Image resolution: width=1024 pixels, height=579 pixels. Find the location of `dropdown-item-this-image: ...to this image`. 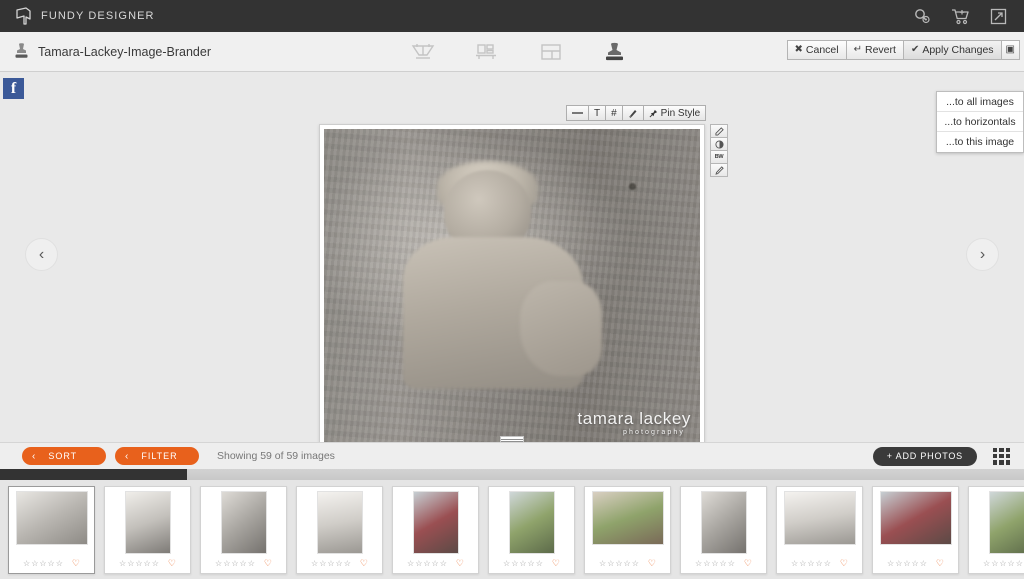

dropdown-item-this-image: ...to this image is located at coordinates (980, 142).